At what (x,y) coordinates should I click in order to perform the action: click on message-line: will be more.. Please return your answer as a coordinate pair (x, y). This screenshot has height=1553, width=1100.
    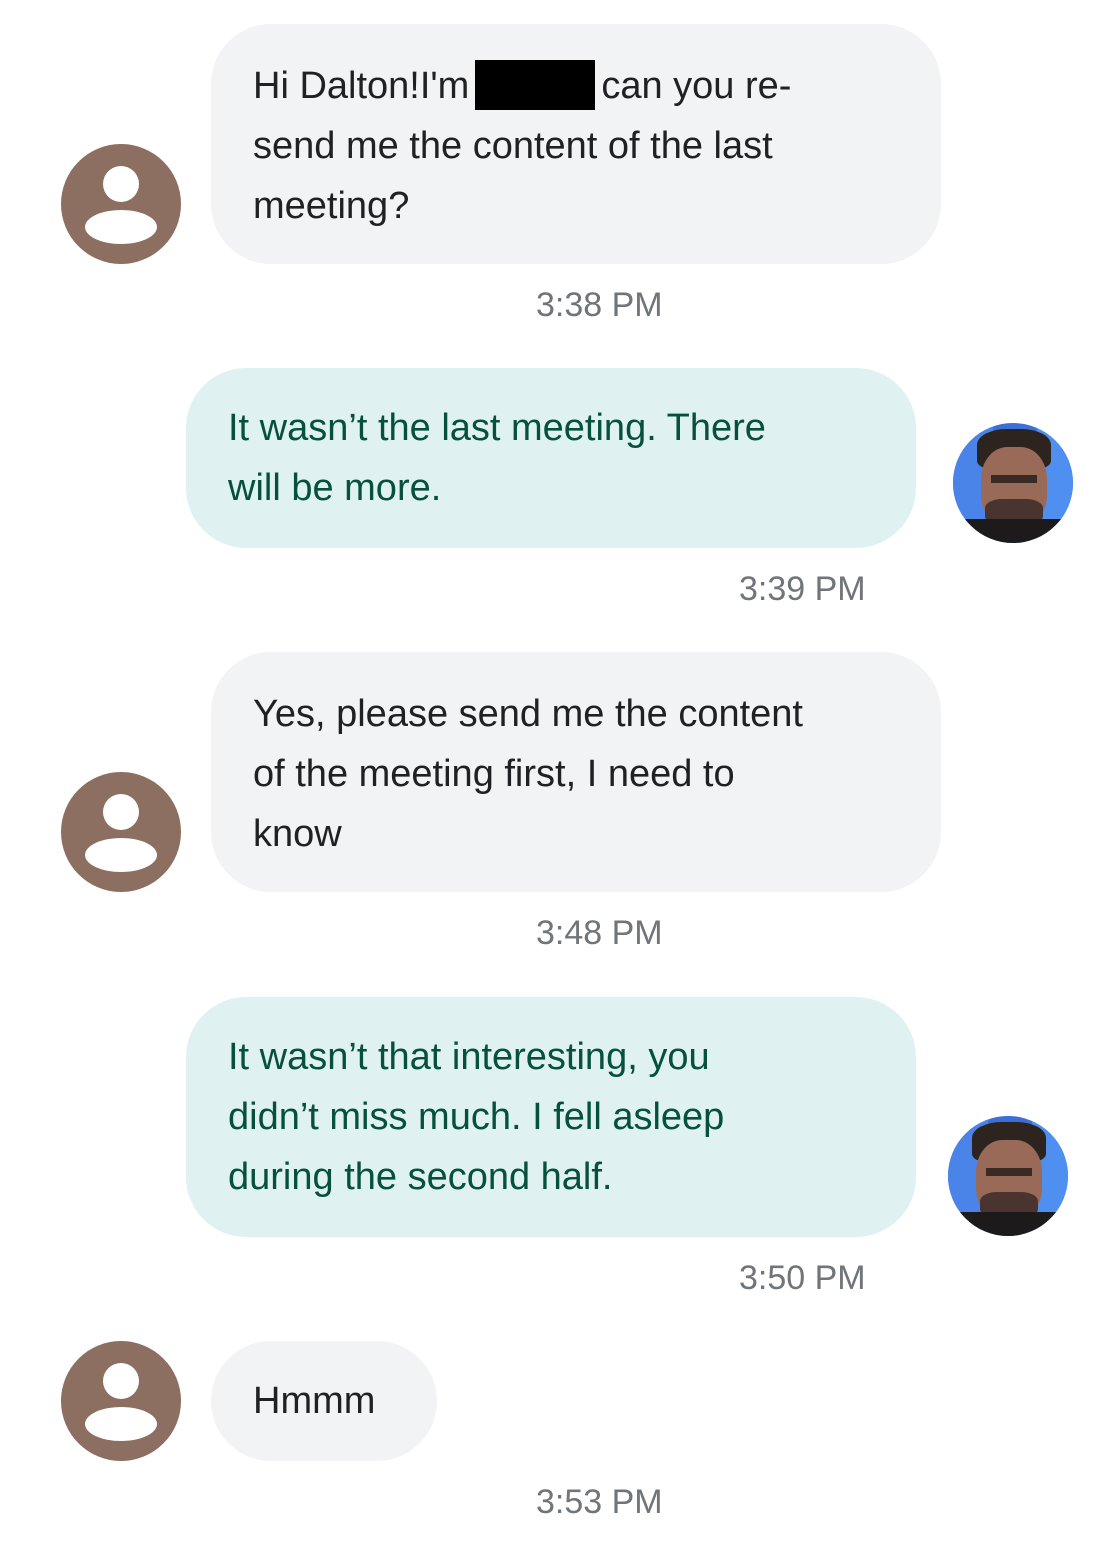
    Looking at the image, I should click on (335, 488).